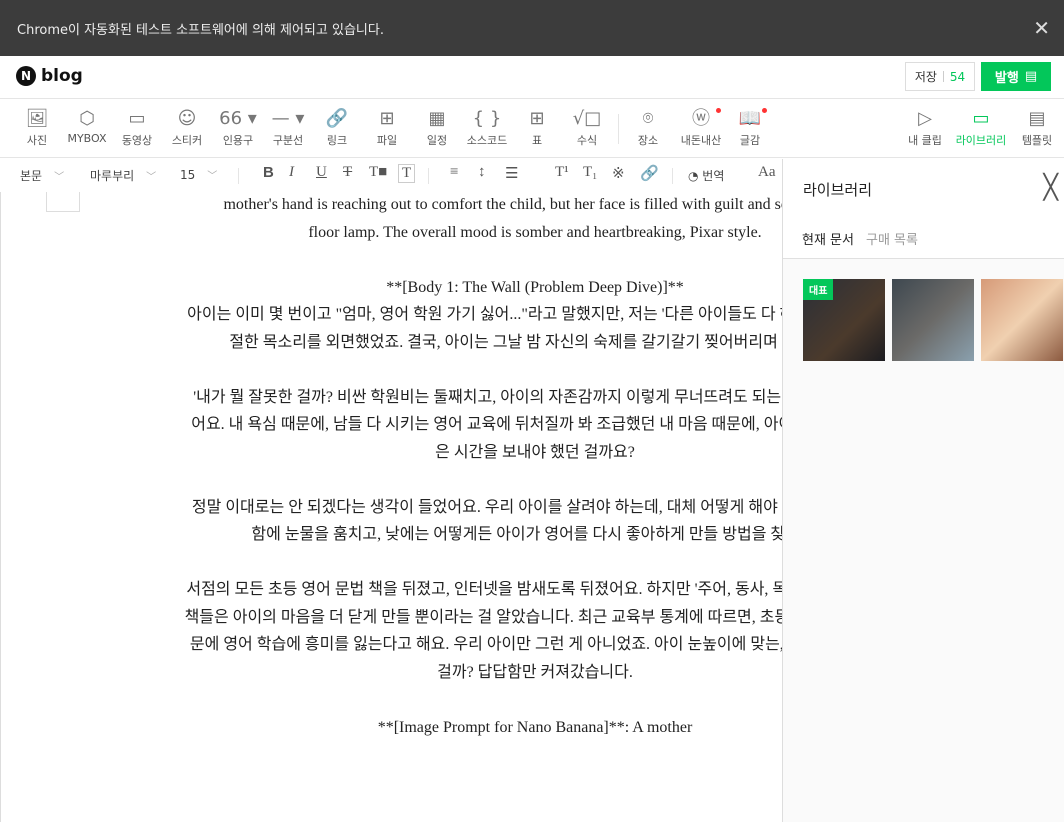 The image size is (1064, 822). I want to click on align-center-icon: ≡, so click(454, 172).